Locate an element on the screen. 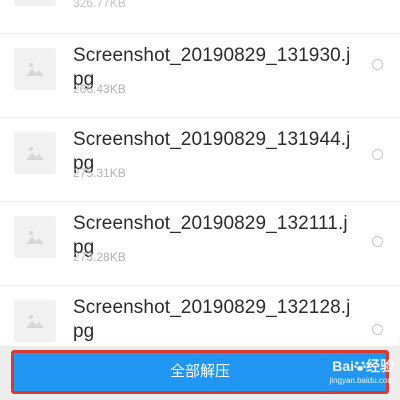 The height and width of the screenshot is (400, 400). extract-all-label: 全部解压 is located at coordinates (199, 371).